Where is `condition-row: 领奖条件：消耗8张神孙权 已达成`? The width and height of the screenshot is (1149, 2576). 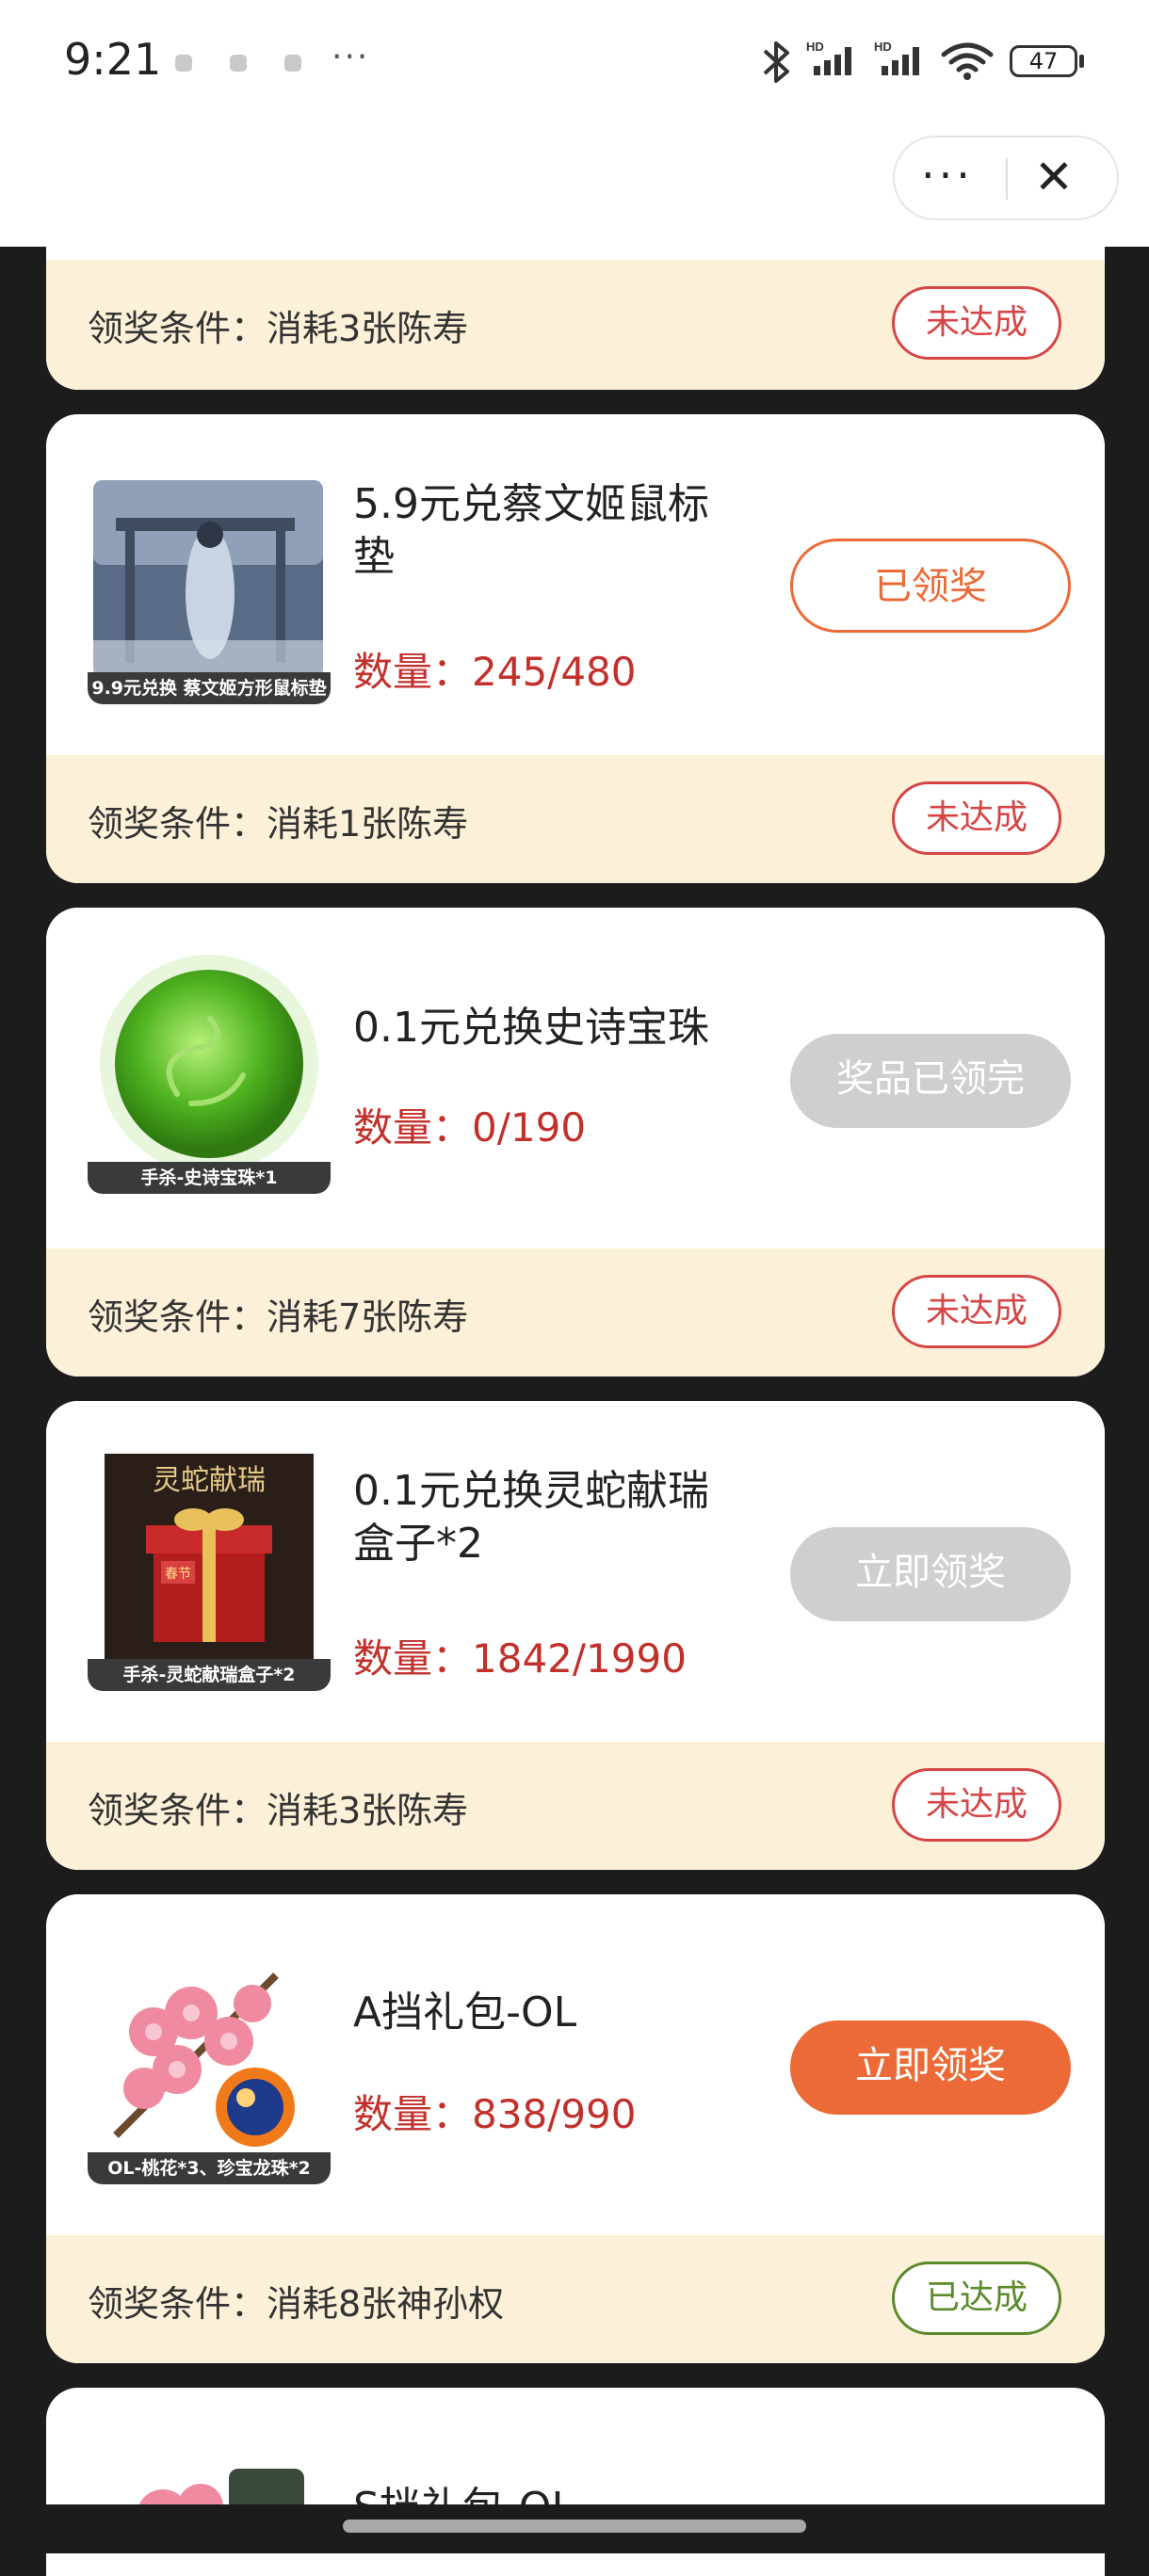
condition-row: 领奖条件：消耗8张神孙权 已达成 is located at coordinates (575, 2299).